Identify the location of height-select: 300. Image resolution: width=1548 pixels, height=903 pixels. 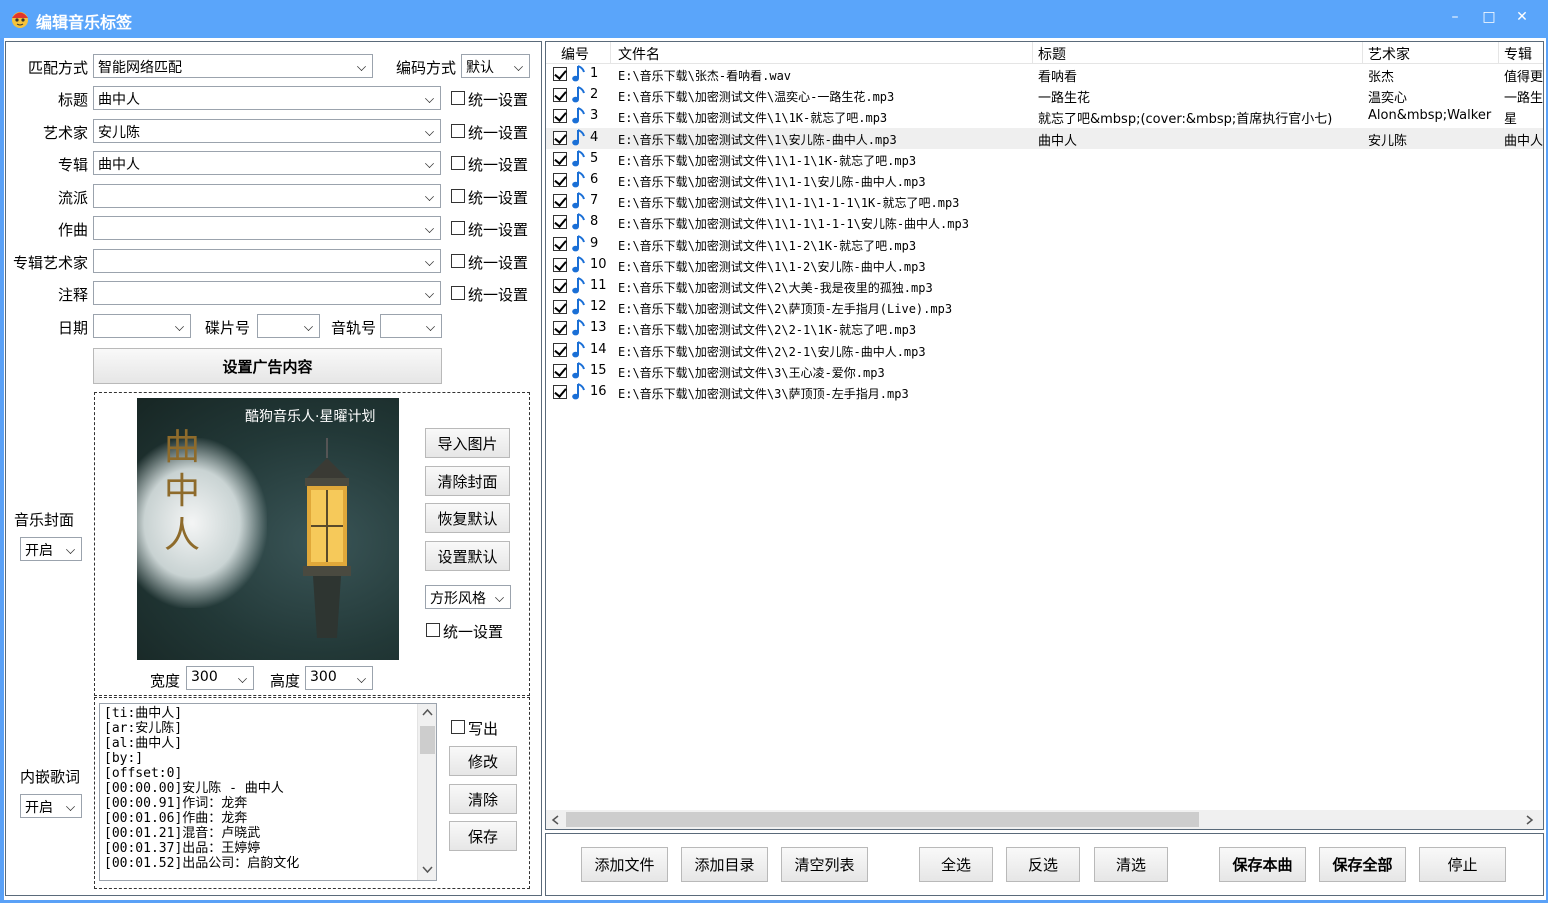
(339, 678).